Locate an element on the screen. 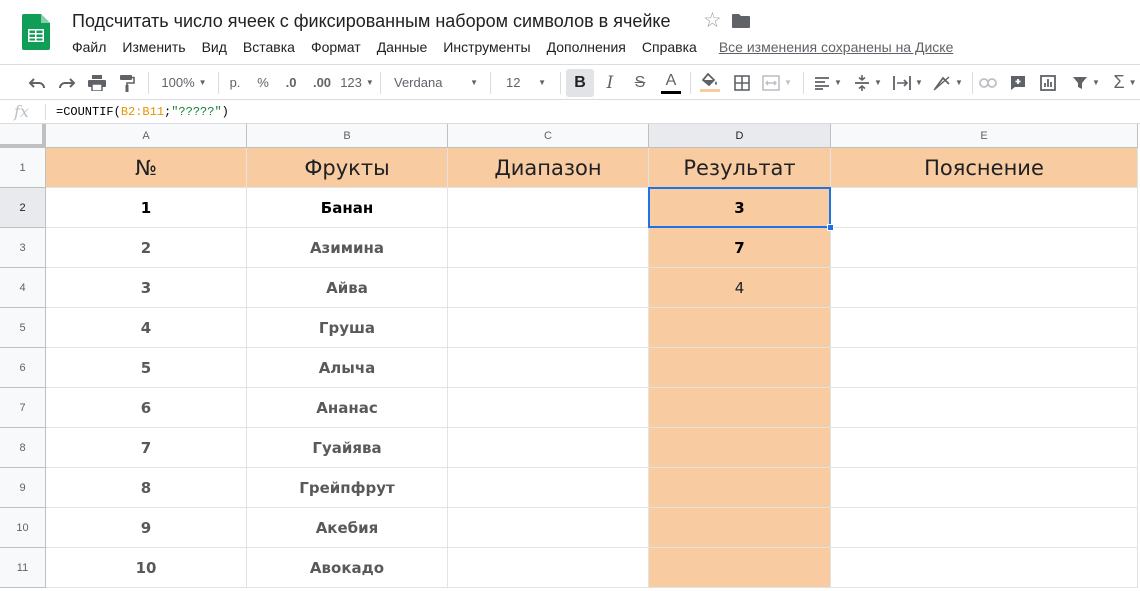  font-size-select: 12 ▼ is located at coordinates (526, 82).